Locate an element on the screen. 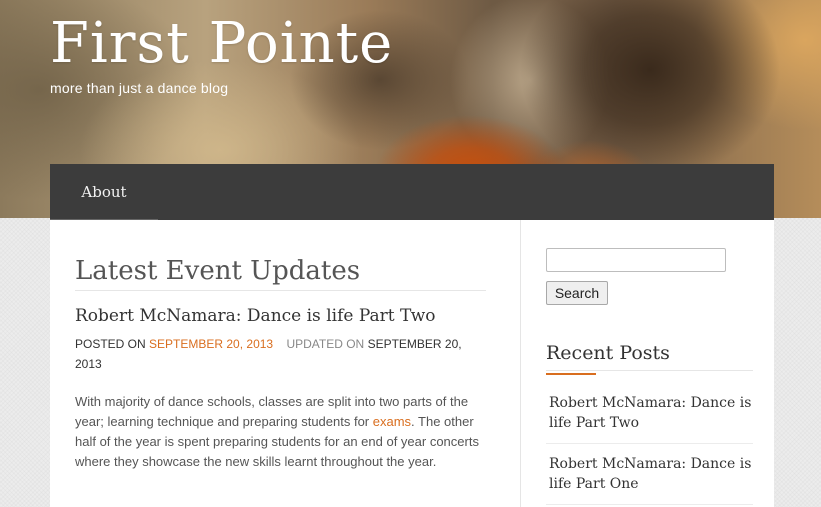 This screenshot has width=821, height=507. search-button: Search is located at coordinates (577, 293).